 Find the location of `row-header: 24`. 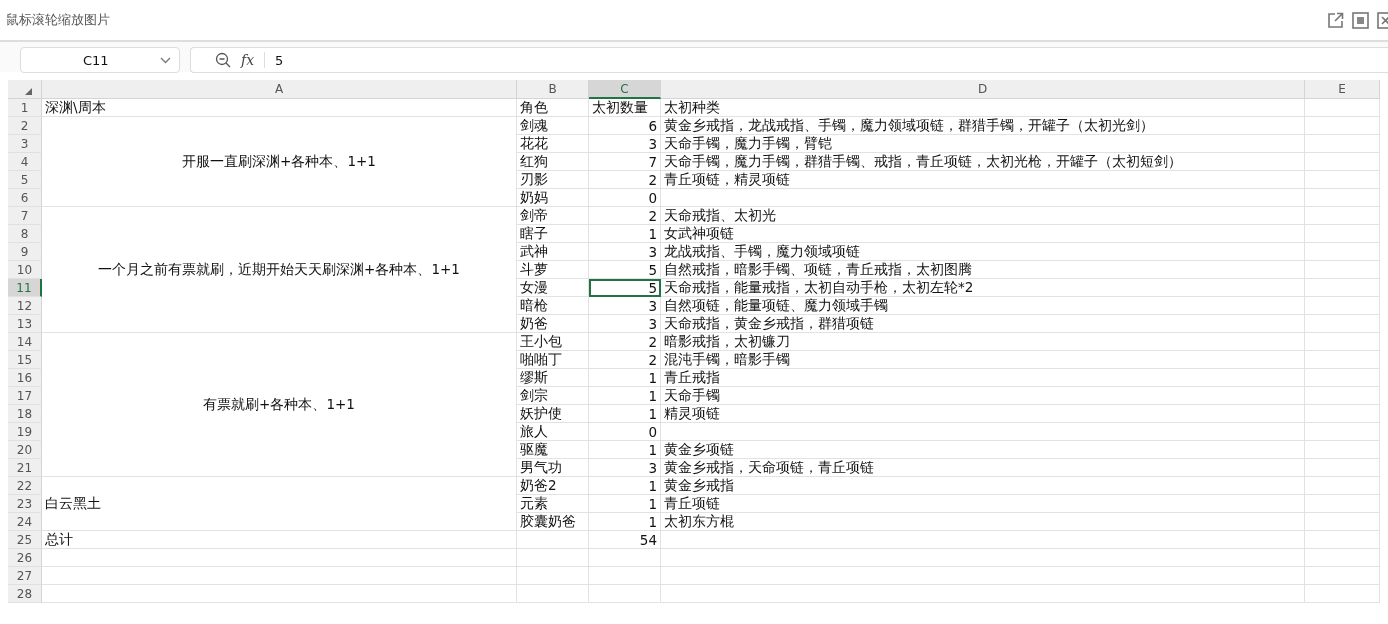

row-header: 24 is located at coordinates (25, 522).